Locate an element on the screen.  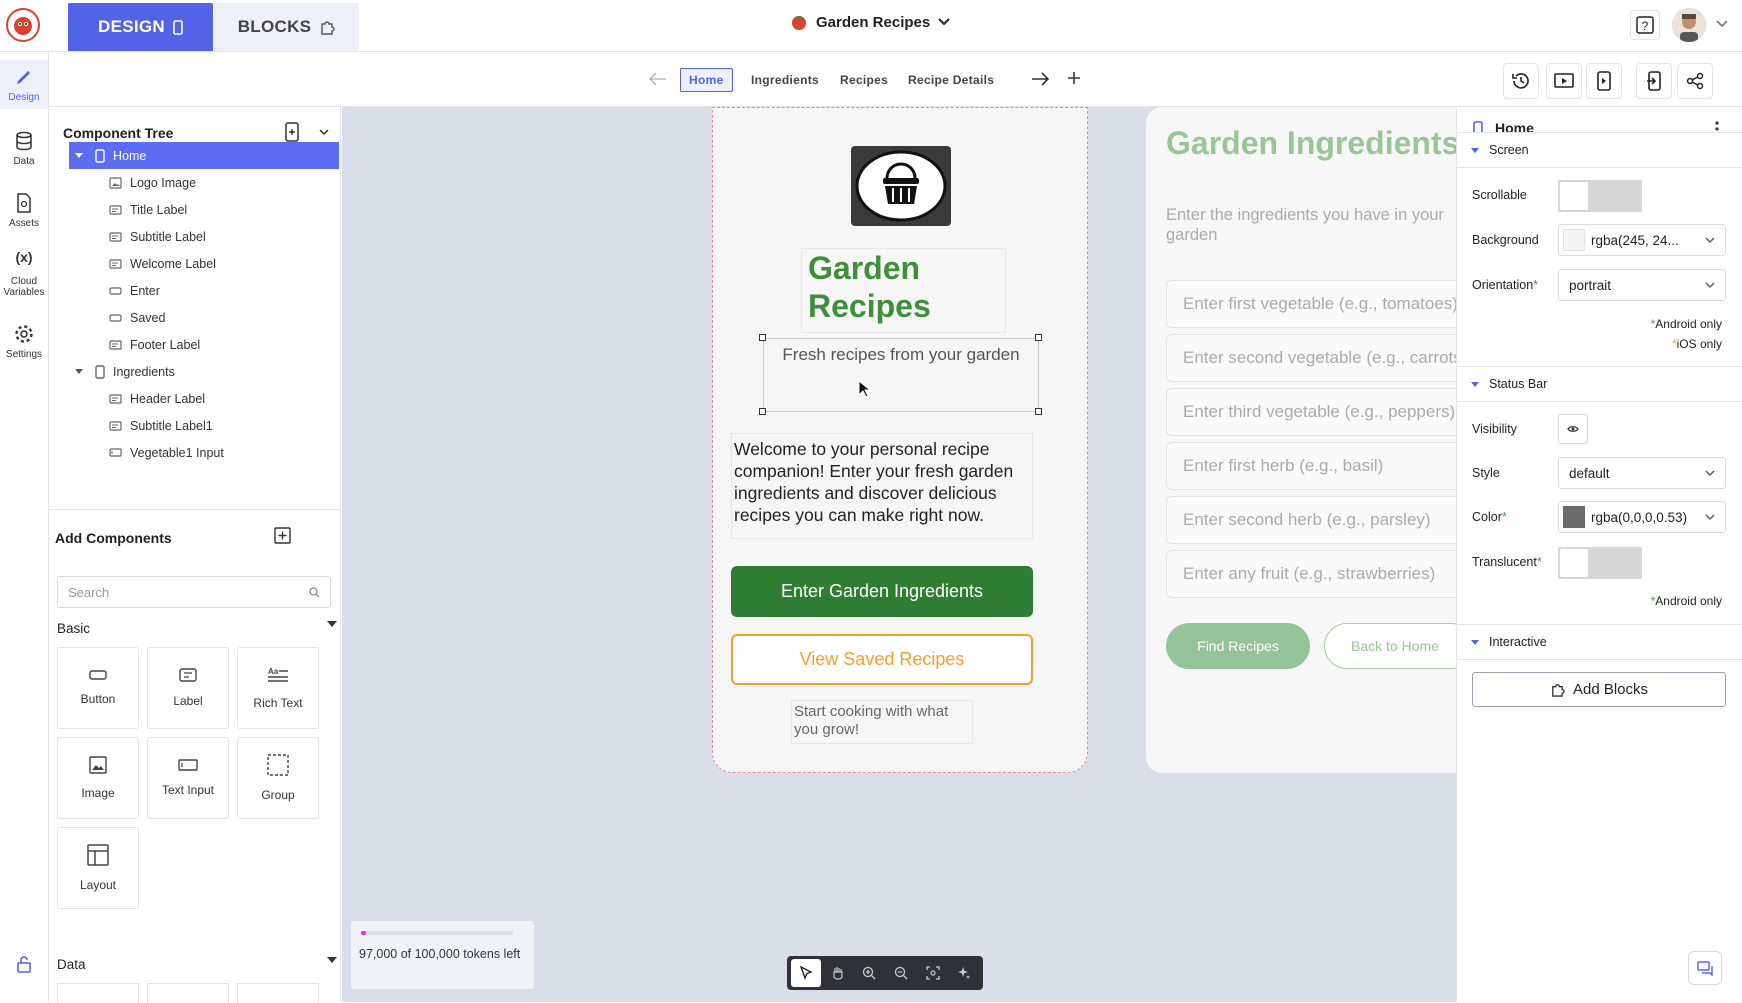
avatar is located at coordinates (1689, 25).